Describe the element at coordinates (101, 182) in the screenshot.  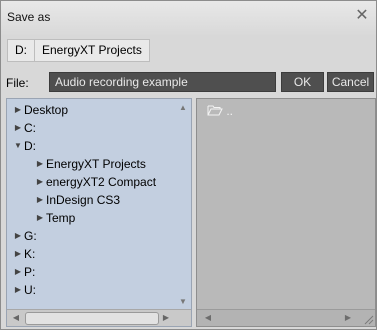
I see `tree-item-label: energyXT2 Compact` at that location.